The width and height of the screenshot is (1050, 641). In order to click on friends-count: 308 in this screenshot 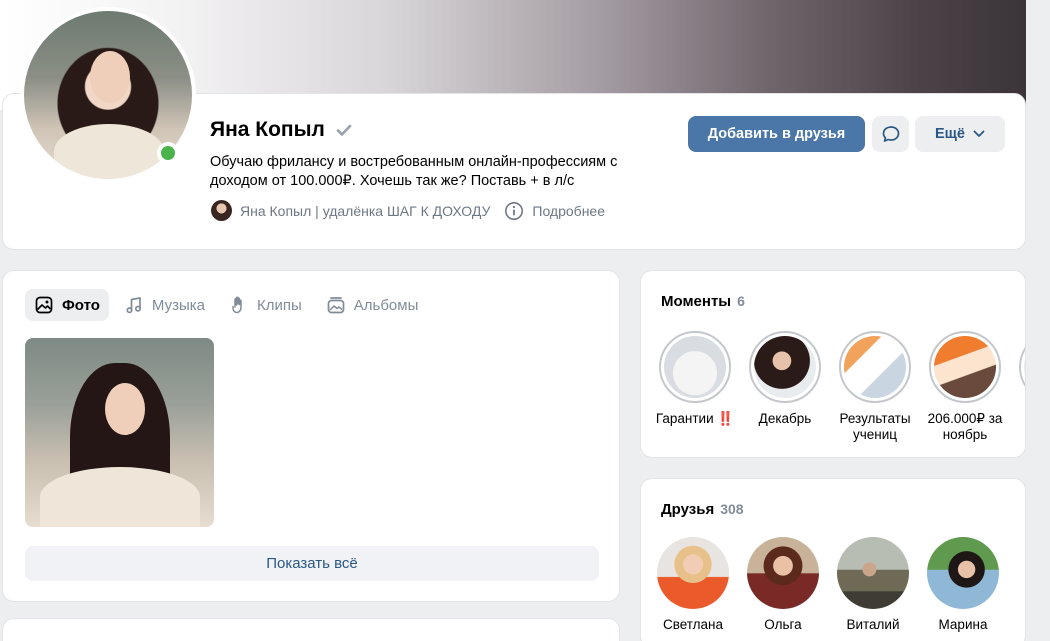, I will do `click(732, 509)`.